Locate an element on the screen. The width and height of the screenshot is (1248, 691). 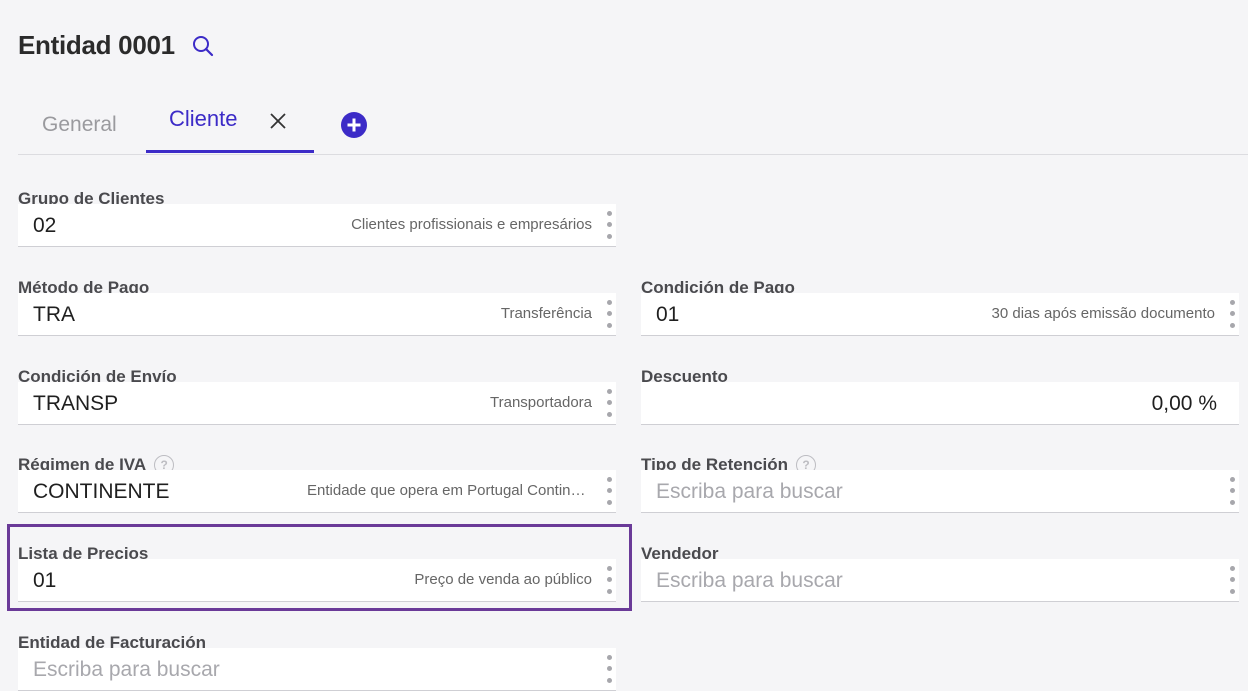
condicion-envio-input: TRANSP Transportadora is located at coordinates (317, 403).